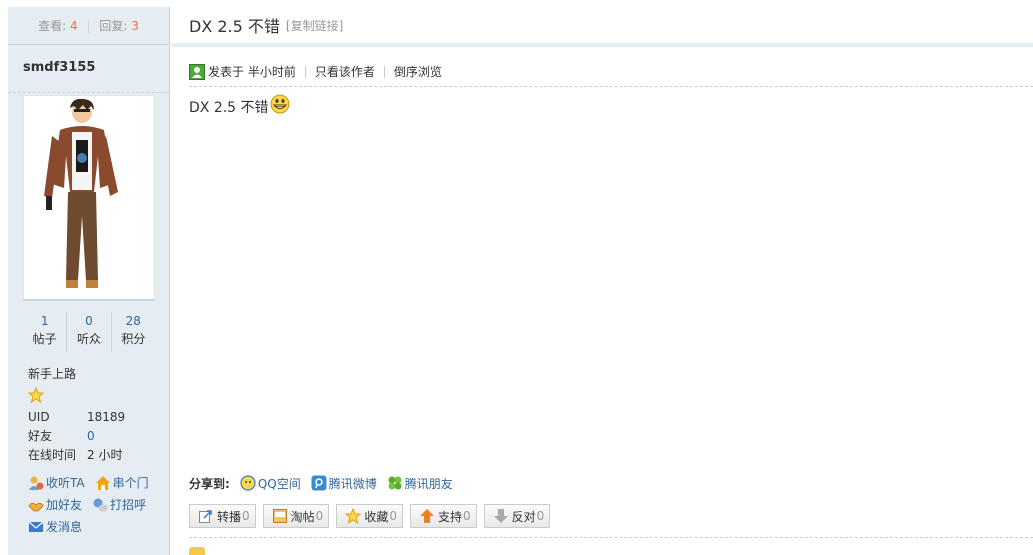  I want to click on follow-button: 收听TA, so click(56, 483).